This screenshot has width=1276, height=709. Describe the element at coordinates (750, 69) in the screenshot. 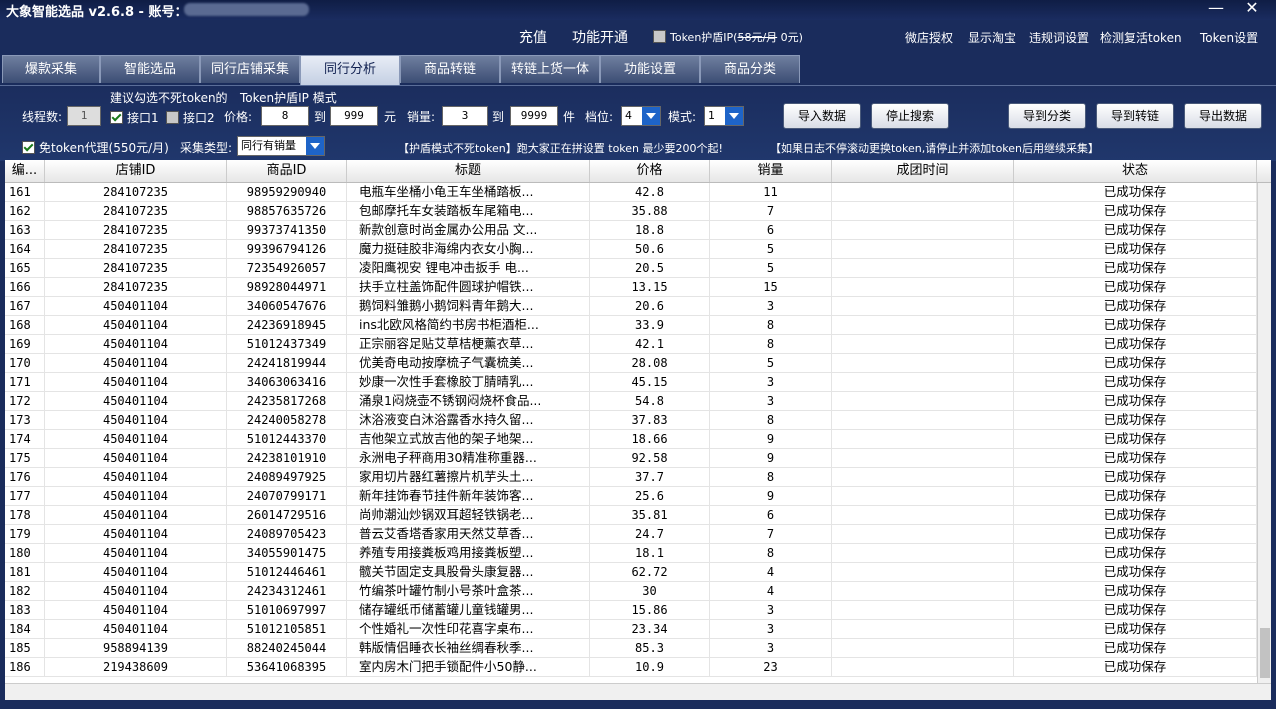

I see `tab-category: 商品分类` at that location.